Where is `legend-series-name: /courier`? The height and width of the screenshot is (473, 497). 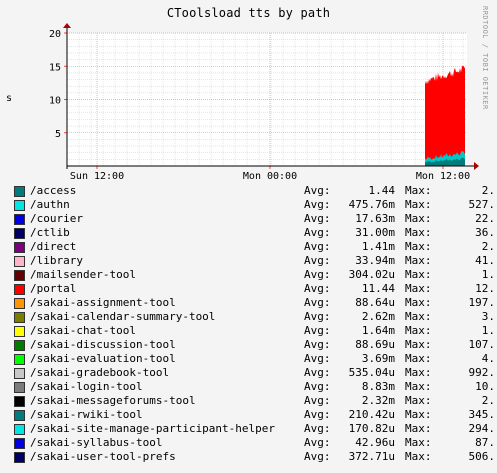 legend-series-name: /courier is located at coordinates (56, 218).